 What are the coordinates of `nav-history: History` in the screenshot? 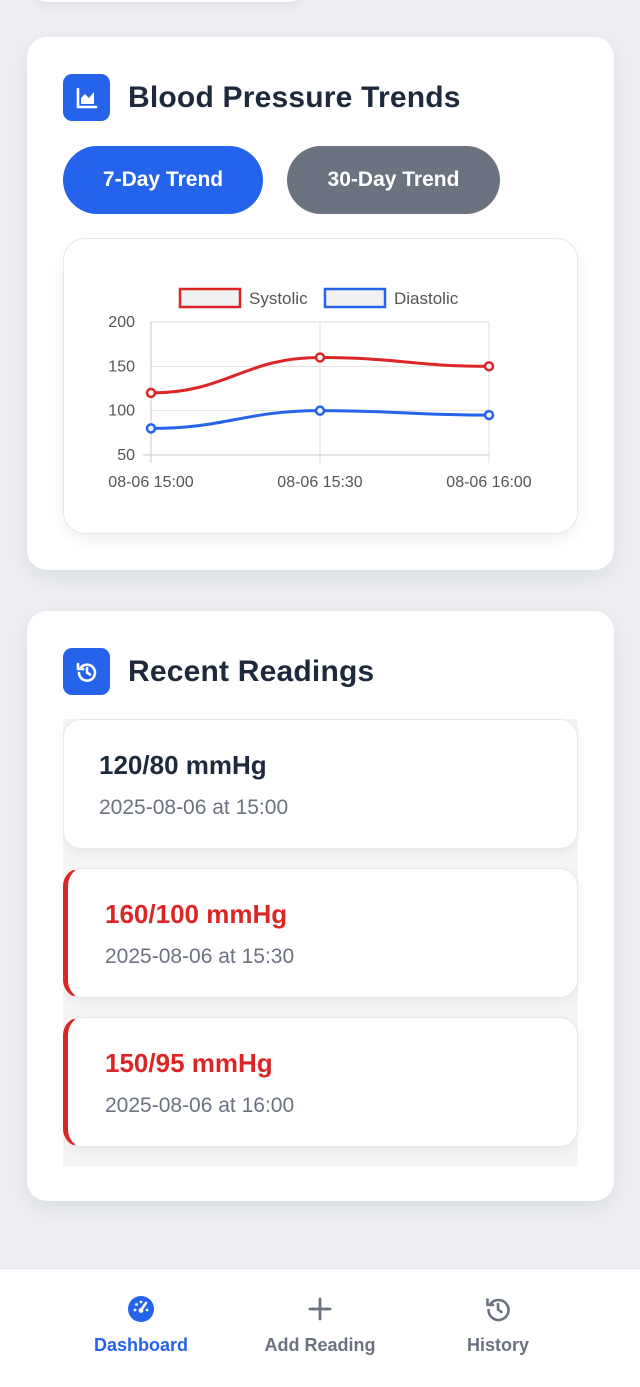 It's located at (498, 1330).